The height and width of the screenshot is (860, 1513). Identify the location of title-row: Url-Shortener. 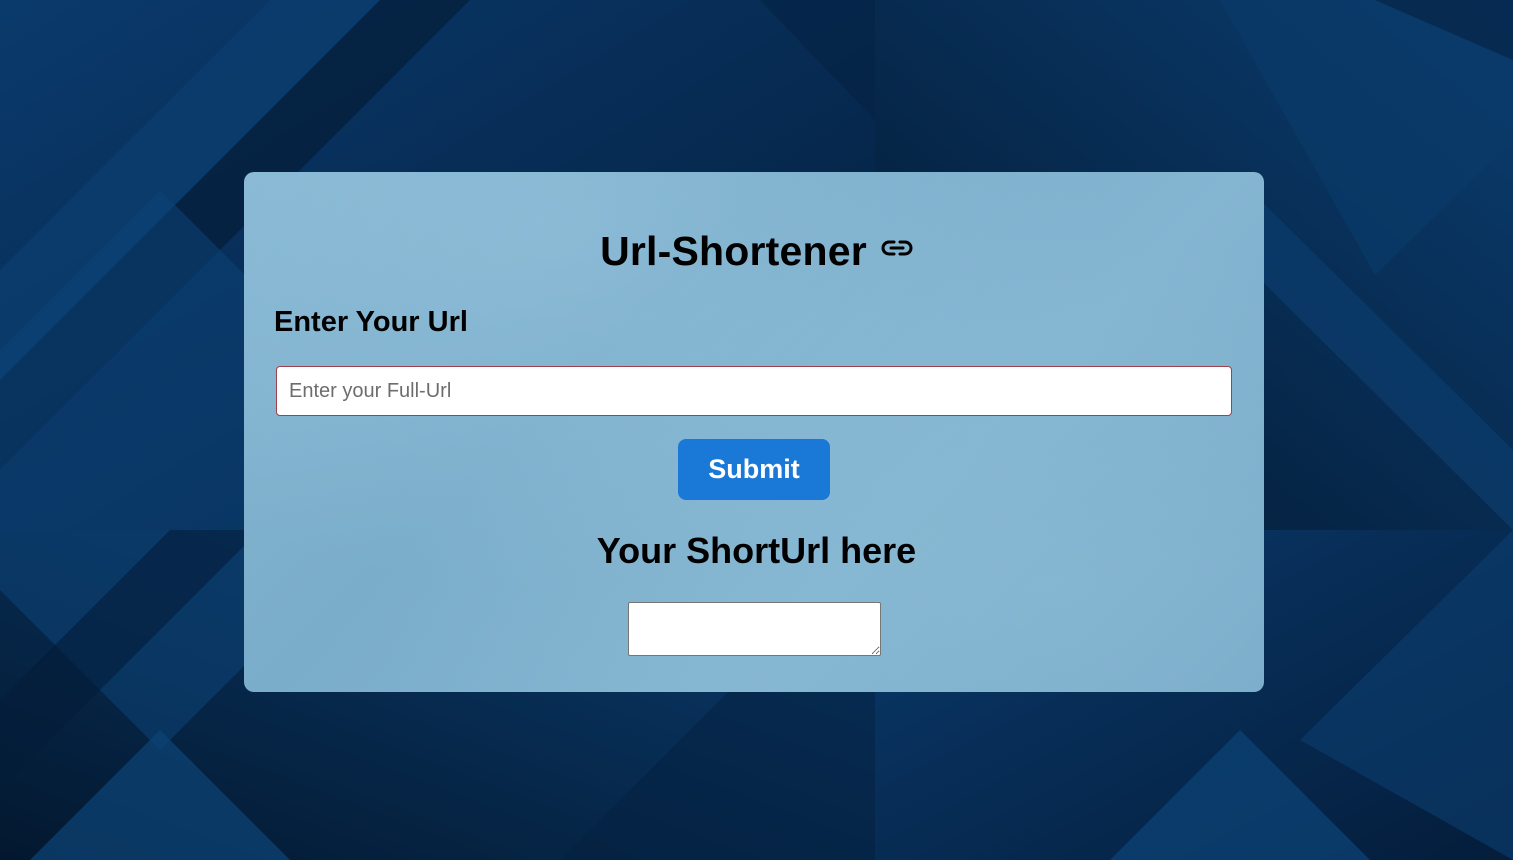
(756, 254).